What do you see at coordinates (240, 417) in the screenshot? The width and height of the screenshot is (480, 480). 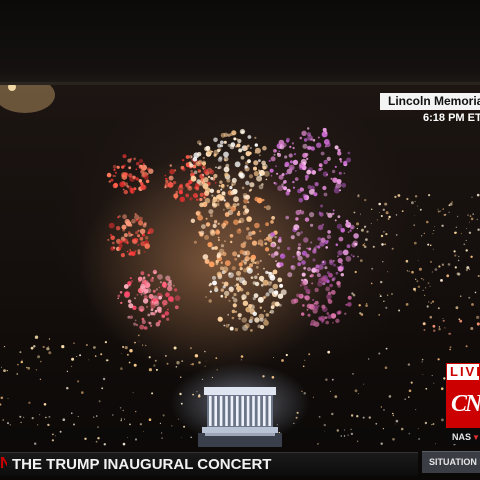 I see `lincoln-memorial-building` at bounding box center [240, 417].